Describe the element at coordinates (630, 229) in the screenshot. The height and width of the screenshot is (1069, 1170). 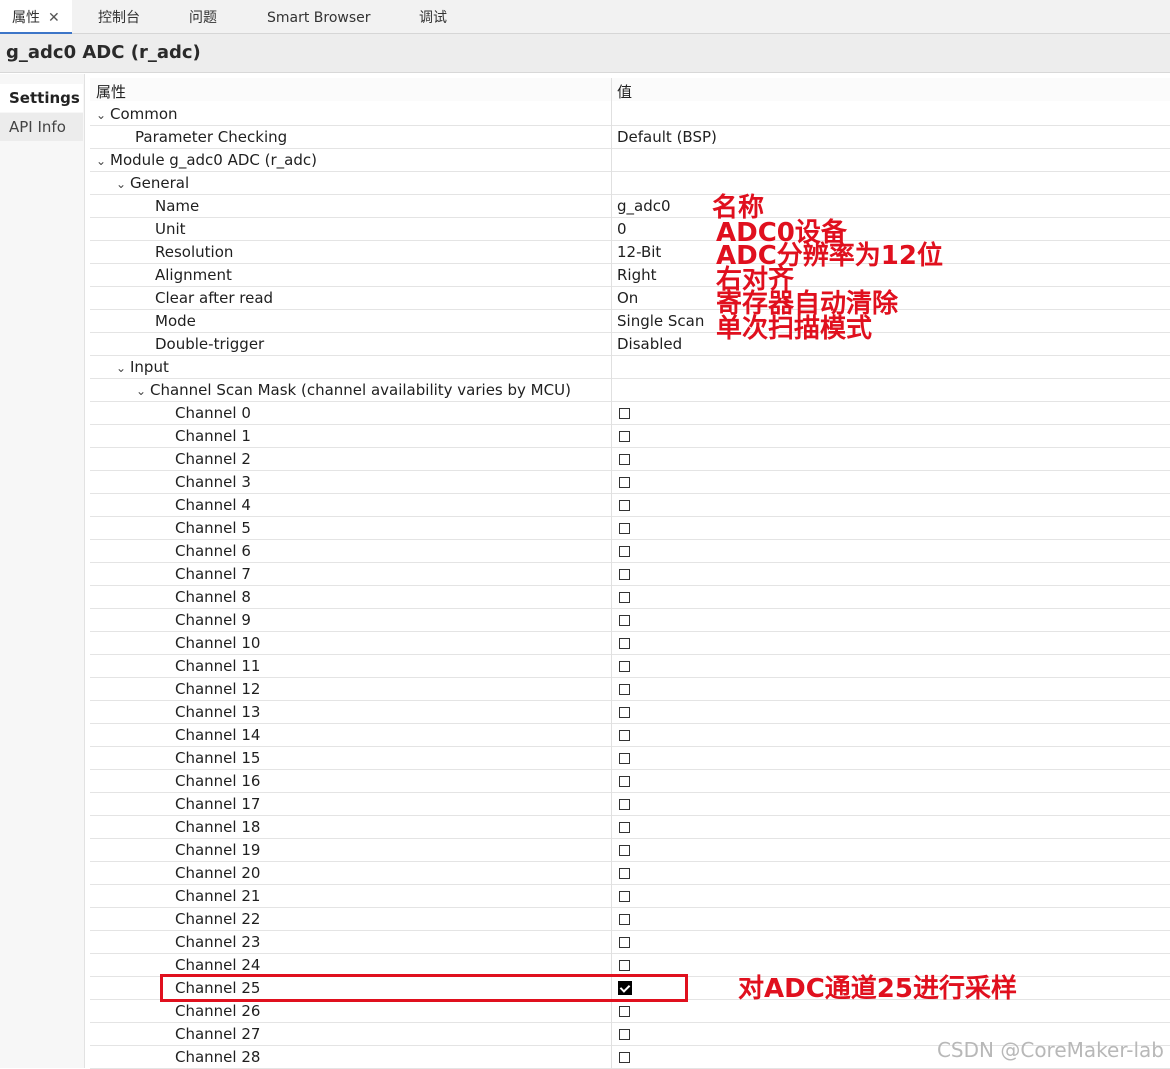
I see `property-row: Unit 0` at that location.